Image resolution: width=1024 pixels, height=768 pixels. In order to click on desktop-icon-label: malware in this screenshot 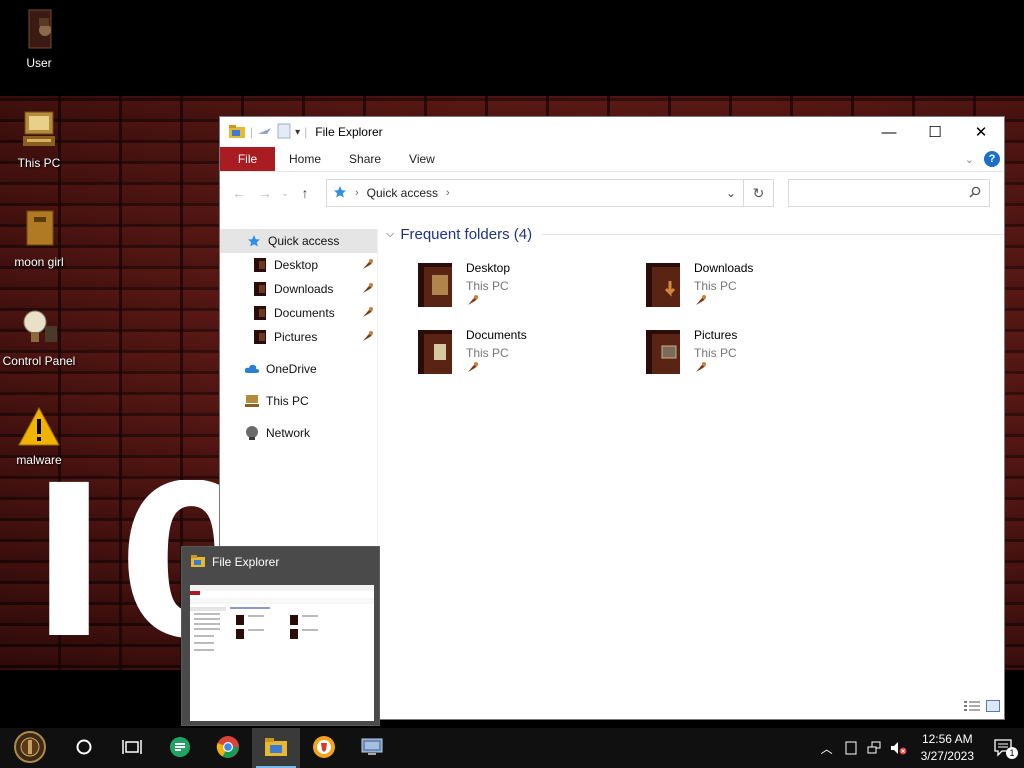, I will do `click(39, 460)`.